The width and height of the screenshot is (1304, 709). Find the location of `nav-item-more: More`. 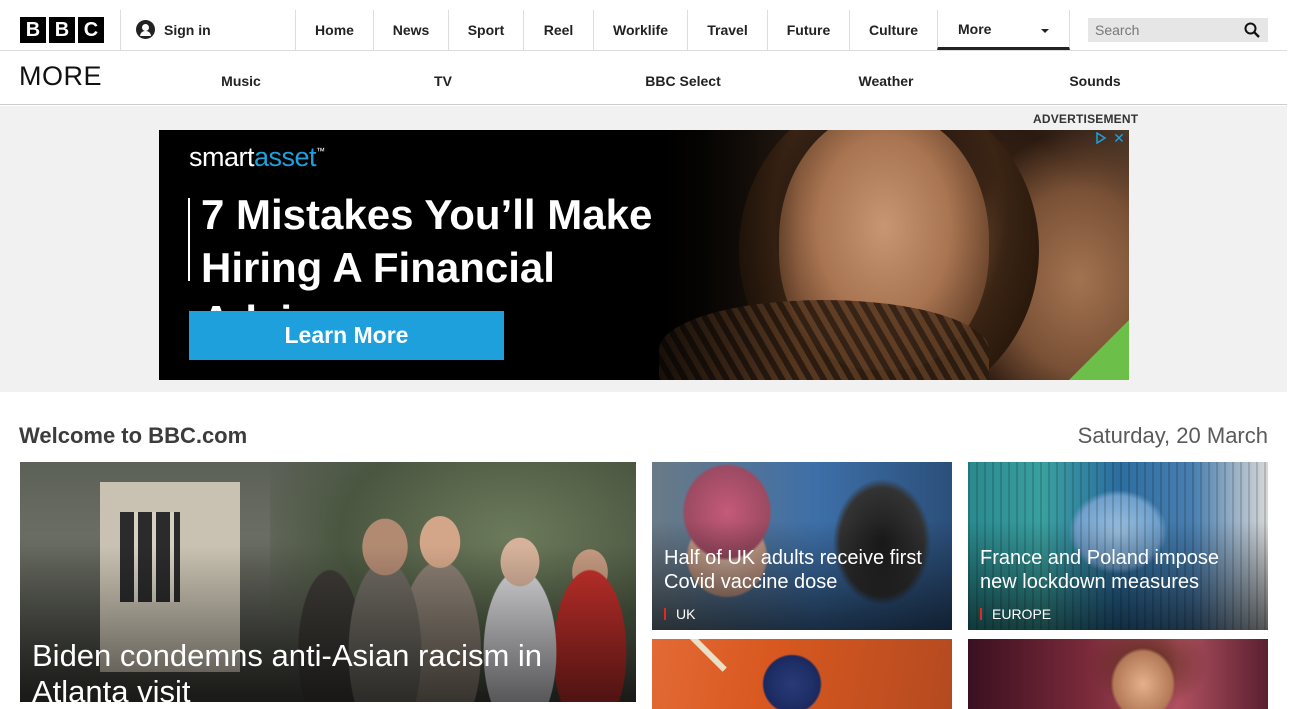

nav-item-more: More is located at coordinates (1003, 30).